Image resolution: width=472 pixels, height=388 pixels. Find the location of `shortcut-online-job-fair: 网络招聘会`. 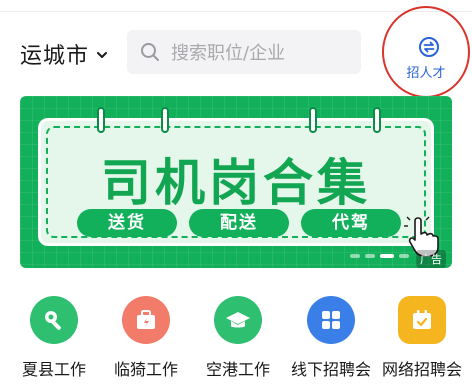

shortcut-online-job-fair: 网络招聘会 is located at coordinates (422, 335).